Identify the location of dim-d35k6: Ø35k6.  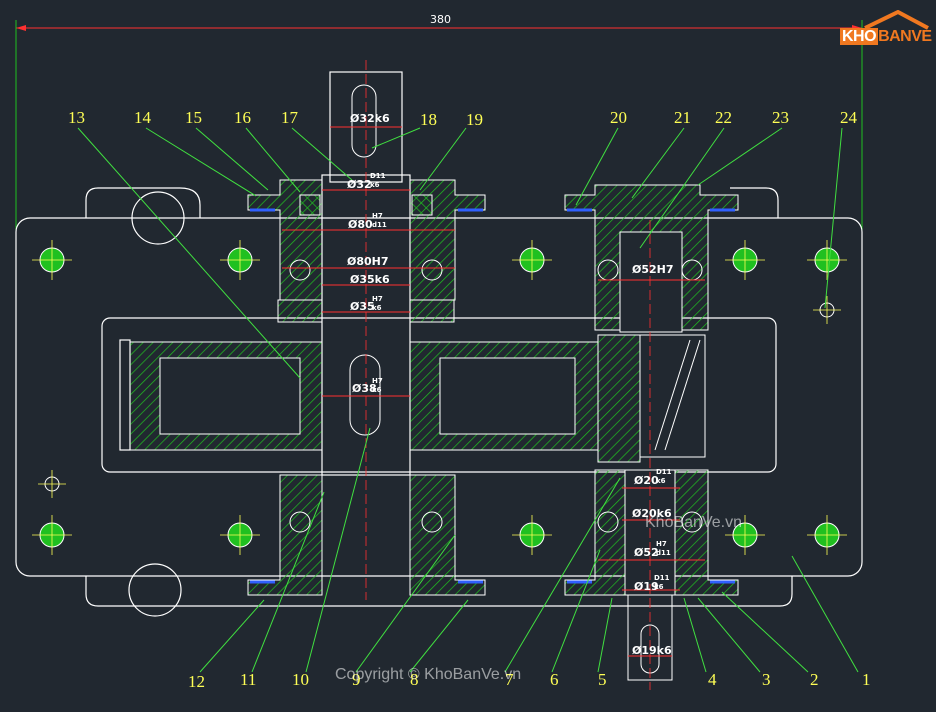
(370, 279).